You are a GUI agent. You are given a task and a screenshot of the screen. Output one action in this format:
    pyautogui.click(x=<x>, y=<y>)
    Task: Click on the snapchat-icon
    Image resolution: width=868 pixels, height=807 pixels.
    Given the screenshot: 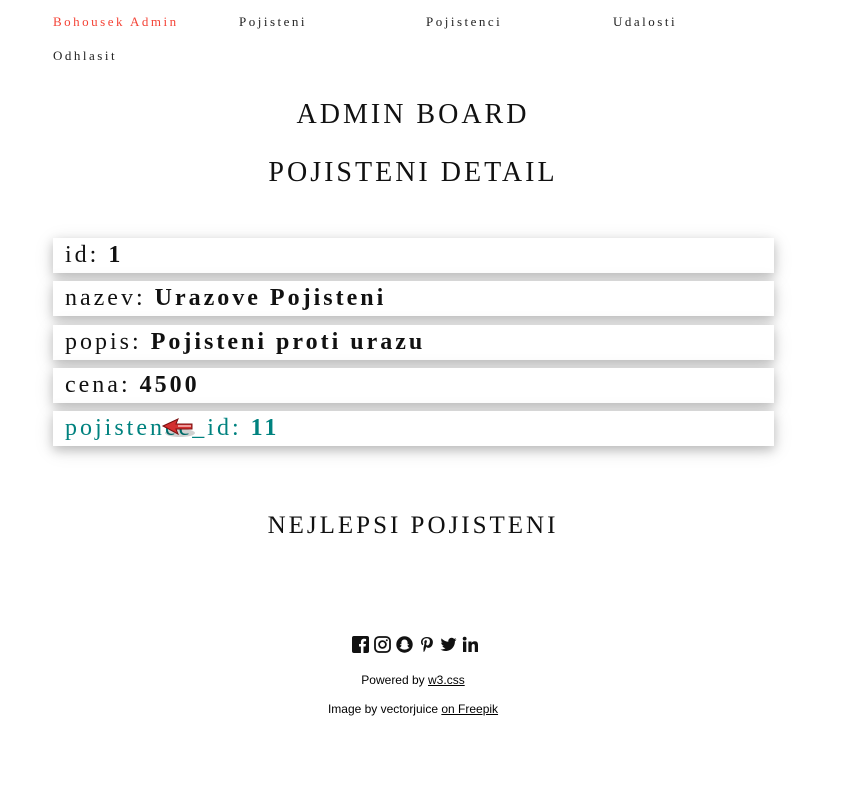 What is the action you would take?
    pyautogui.click(x=404, y=644)
    